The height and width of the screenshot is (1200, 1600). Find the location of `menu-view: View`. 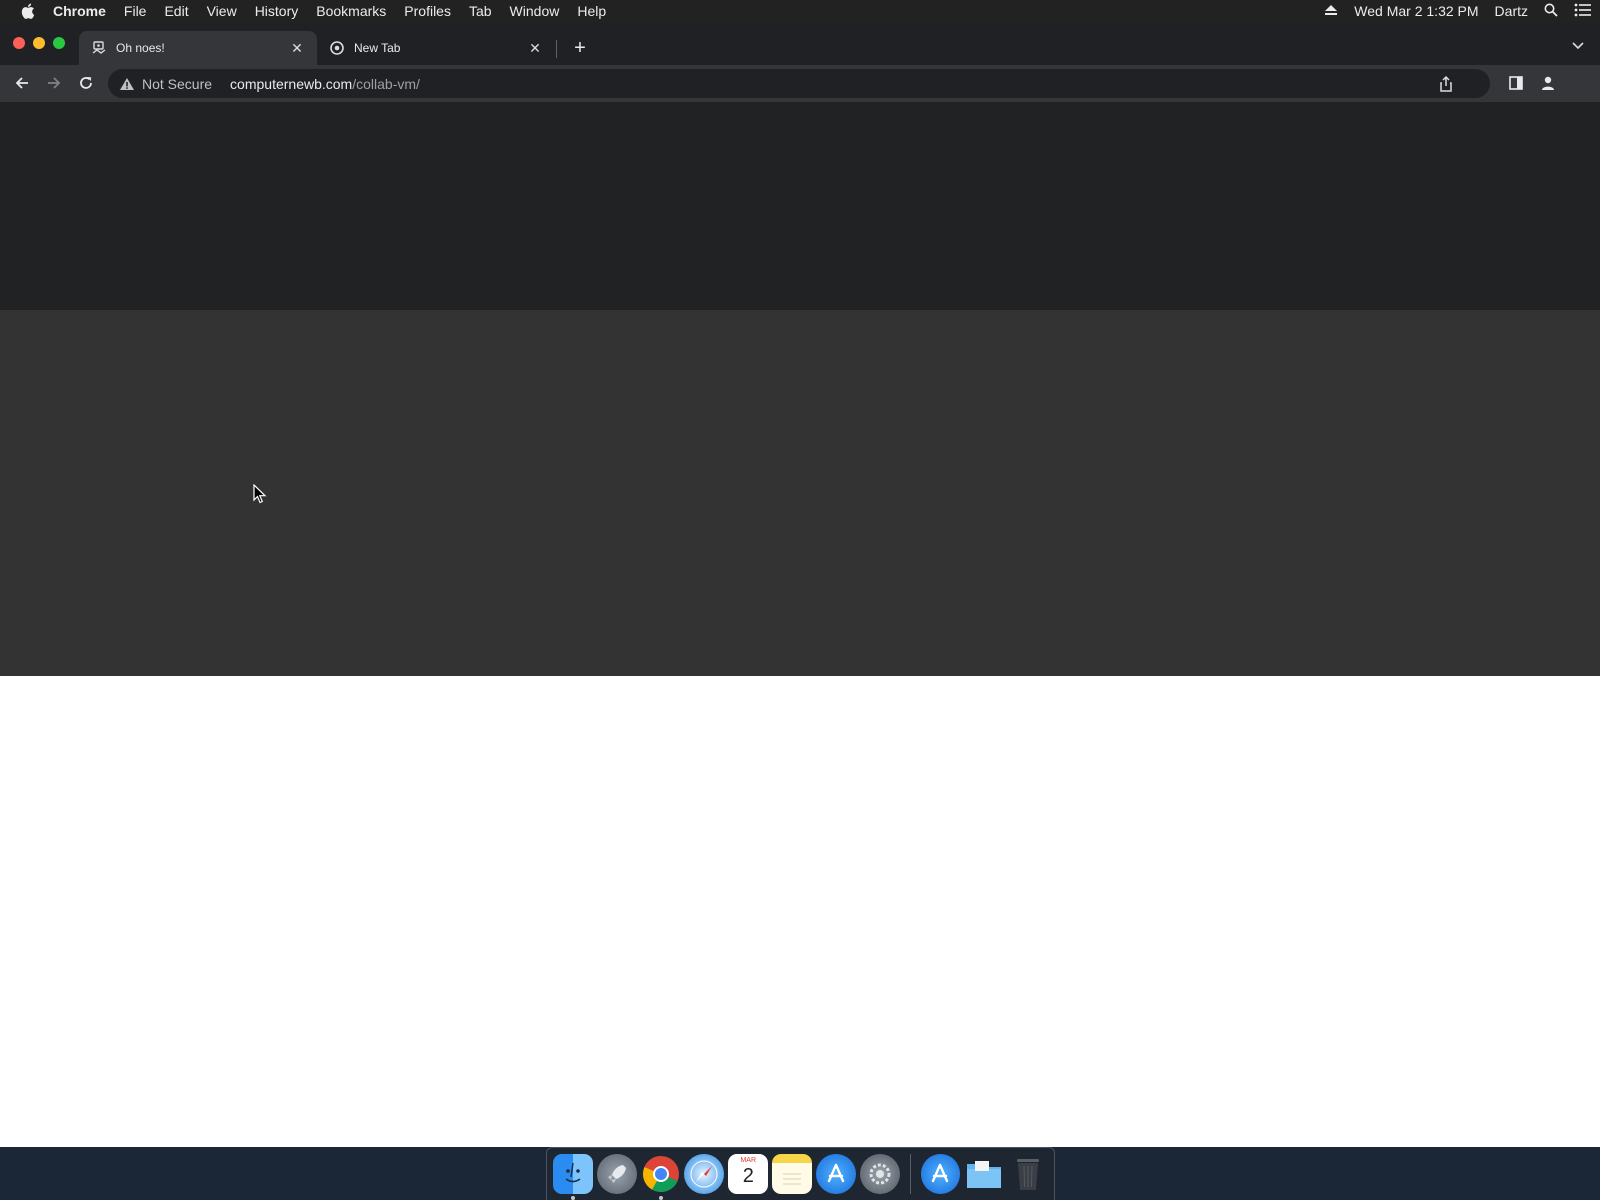

menu-view: View is located at coordinates (222, 11).